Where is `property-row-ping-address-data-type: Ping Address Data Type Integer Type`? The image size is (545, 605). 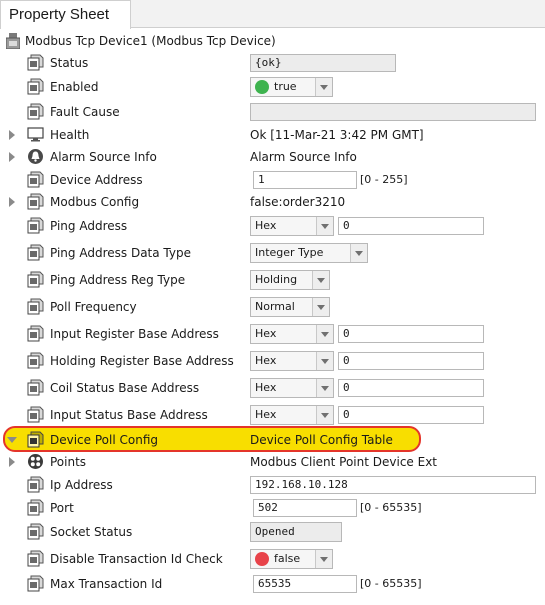
property-row-ping-address-data-type: Ping Address Data Type Integer Type is located at coordinates (272, 253).